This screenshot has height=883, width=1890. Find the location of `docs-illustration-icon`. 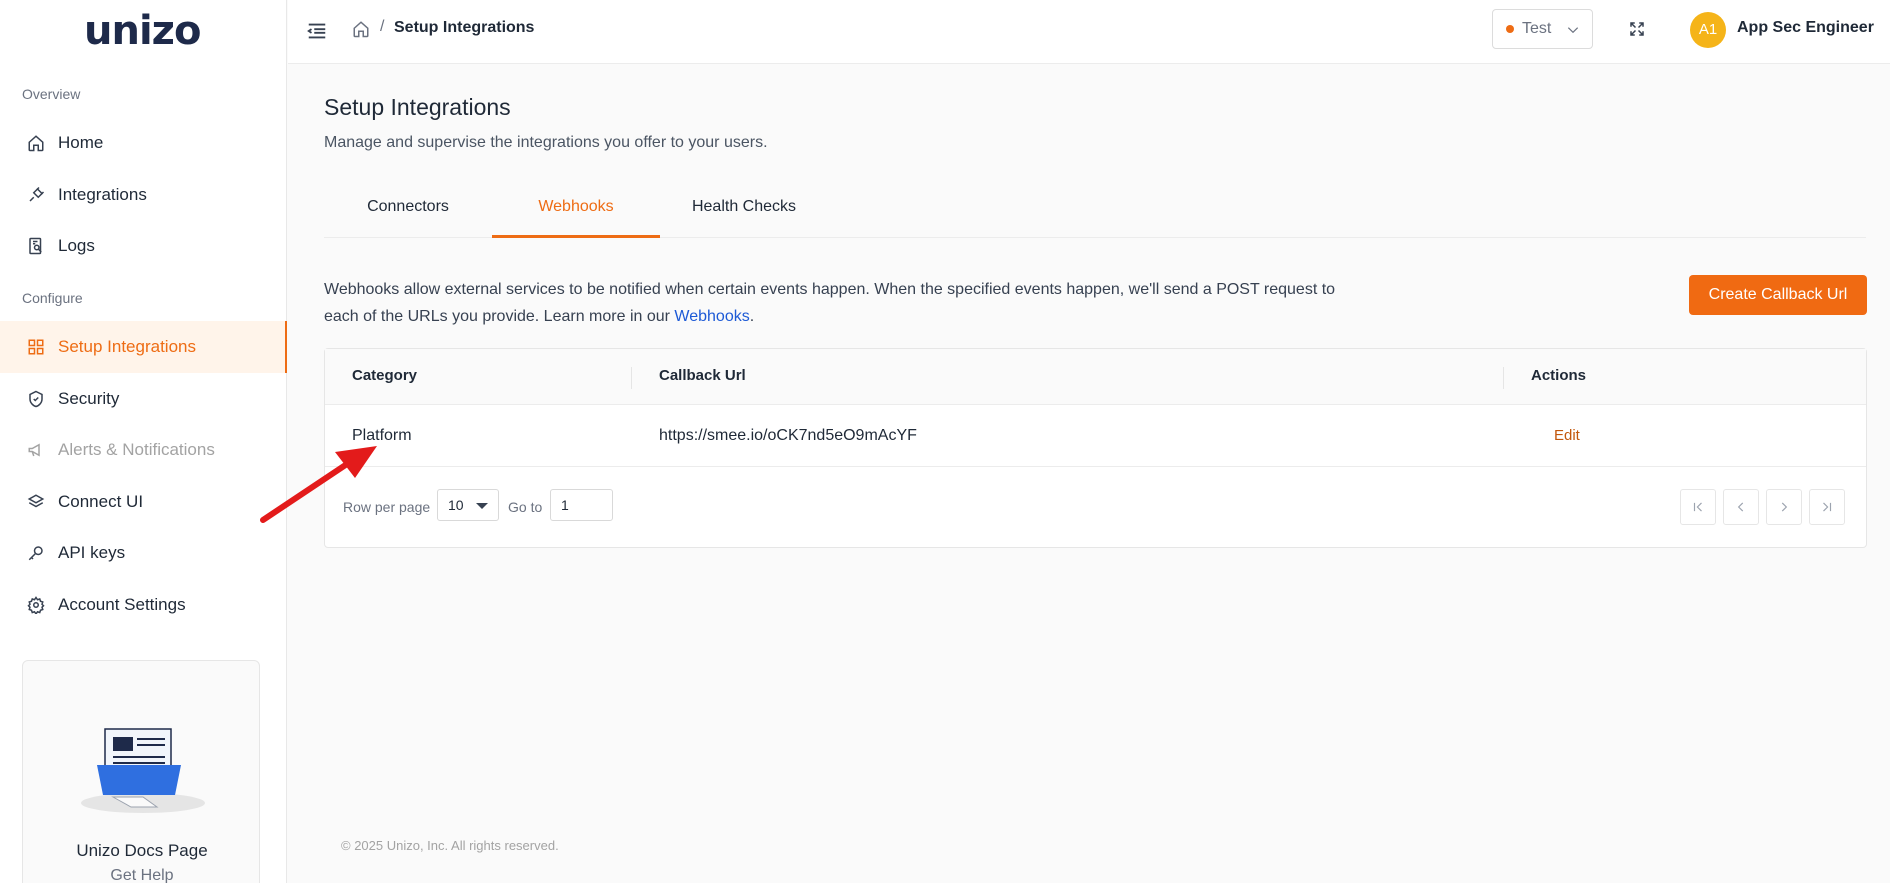

docs-illustration-icon is located at coordinates (143, 766).